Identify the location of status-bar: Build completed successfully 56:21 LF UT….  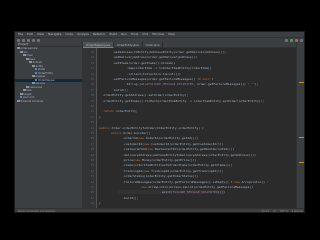
(159, 210).